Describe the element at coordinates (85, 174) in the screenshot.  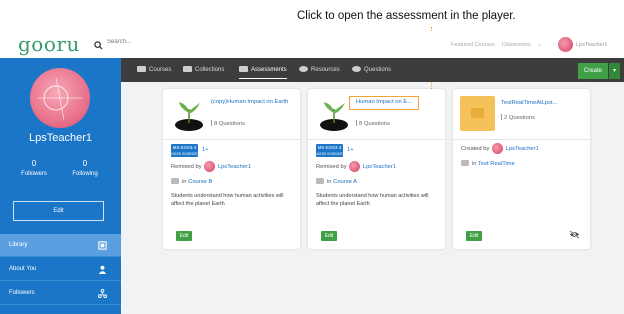
I see `following-label: Following` at that location.